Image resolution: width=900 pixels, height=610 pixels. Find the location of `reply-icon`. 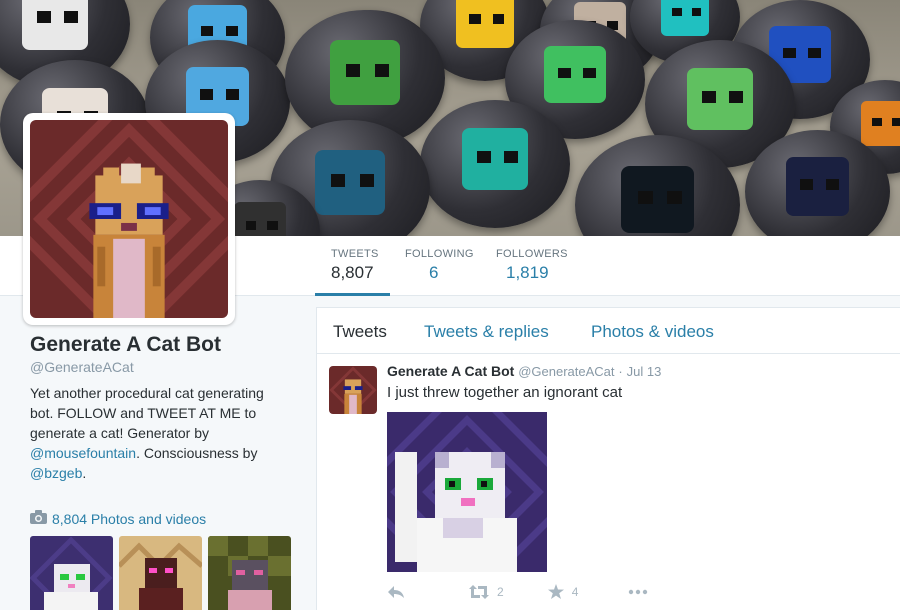

reply-icon is located at coordinates (396, 592).